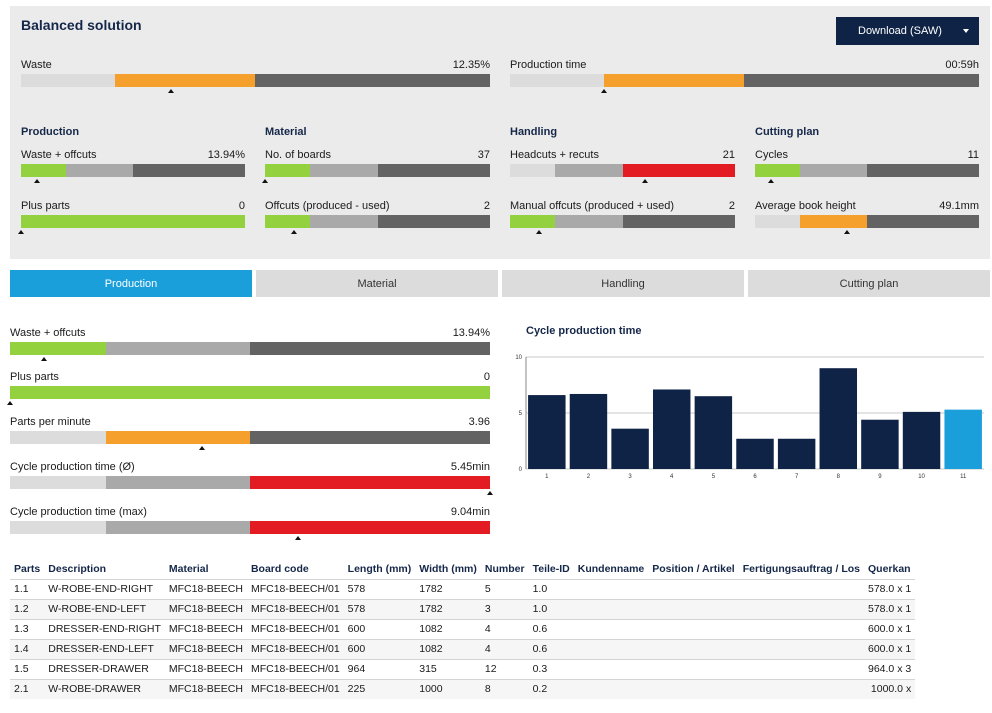  What do you see at coordinates (787, 132) in the screenshot?
I see `cutting-plan-heading: Cutting plan` at bounding box center [787, 132].